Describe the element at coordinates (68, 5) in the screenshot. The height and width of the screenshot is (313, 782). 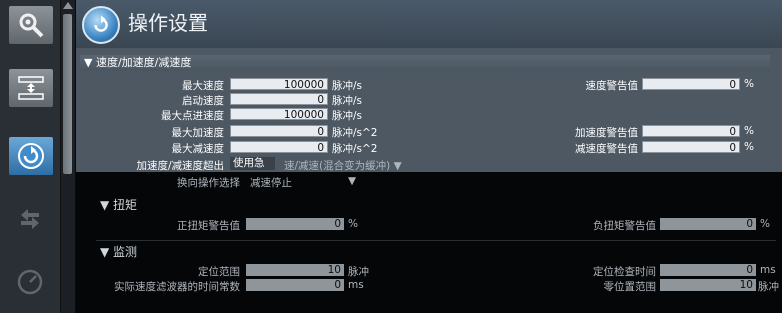
I see `scroll-up-arrow` at that location.